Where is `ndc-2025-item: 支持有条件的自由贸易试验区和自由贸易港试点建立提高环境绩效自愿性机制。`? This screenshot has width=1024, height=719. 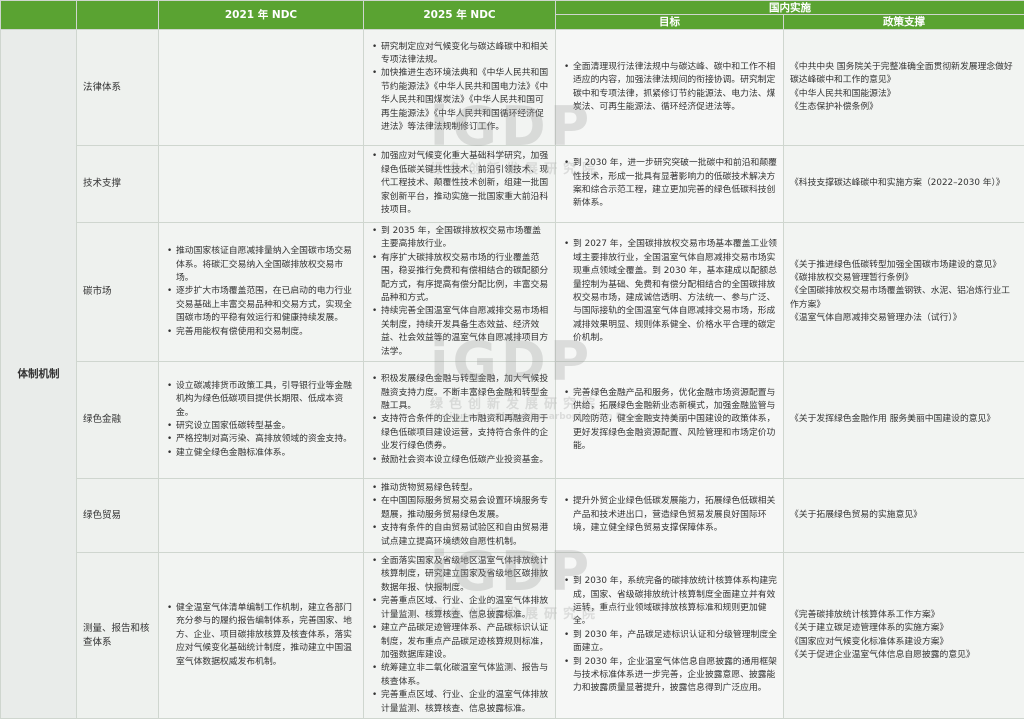
ndc-2025-item: 支持有条件的自由贸易试验区和自由贸易港试点建立提高环境绩效自愿性机制。 is located at coordinates (465, 535).